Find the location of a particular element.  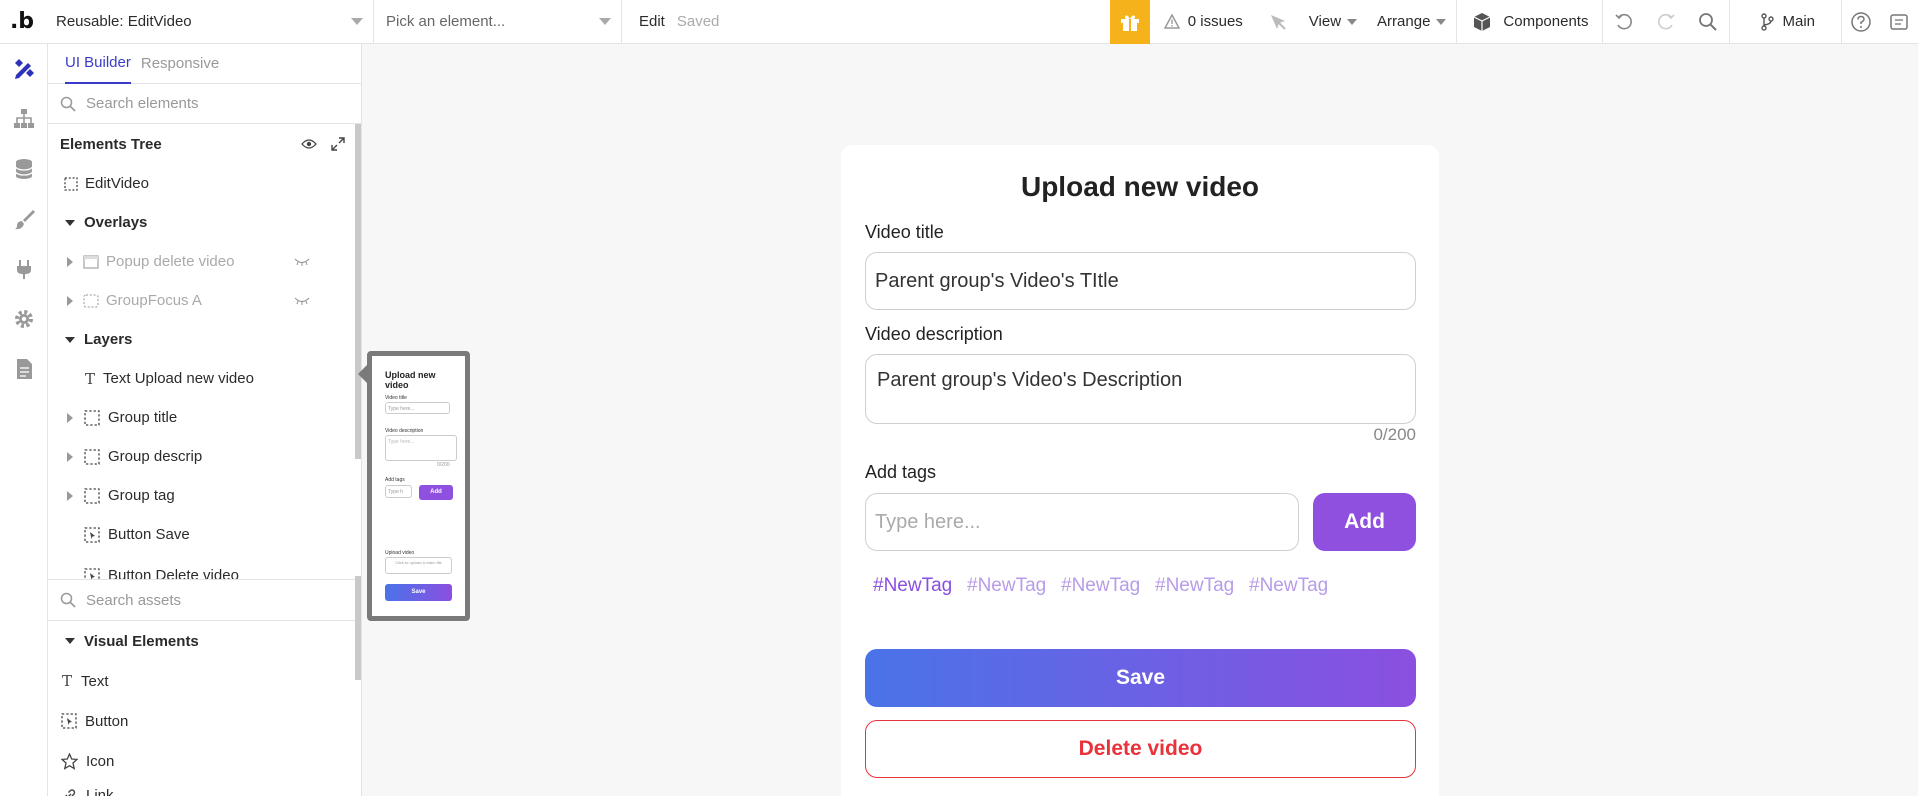

tree-item-group-tag: Group tag is located at coordinates (204, 495).